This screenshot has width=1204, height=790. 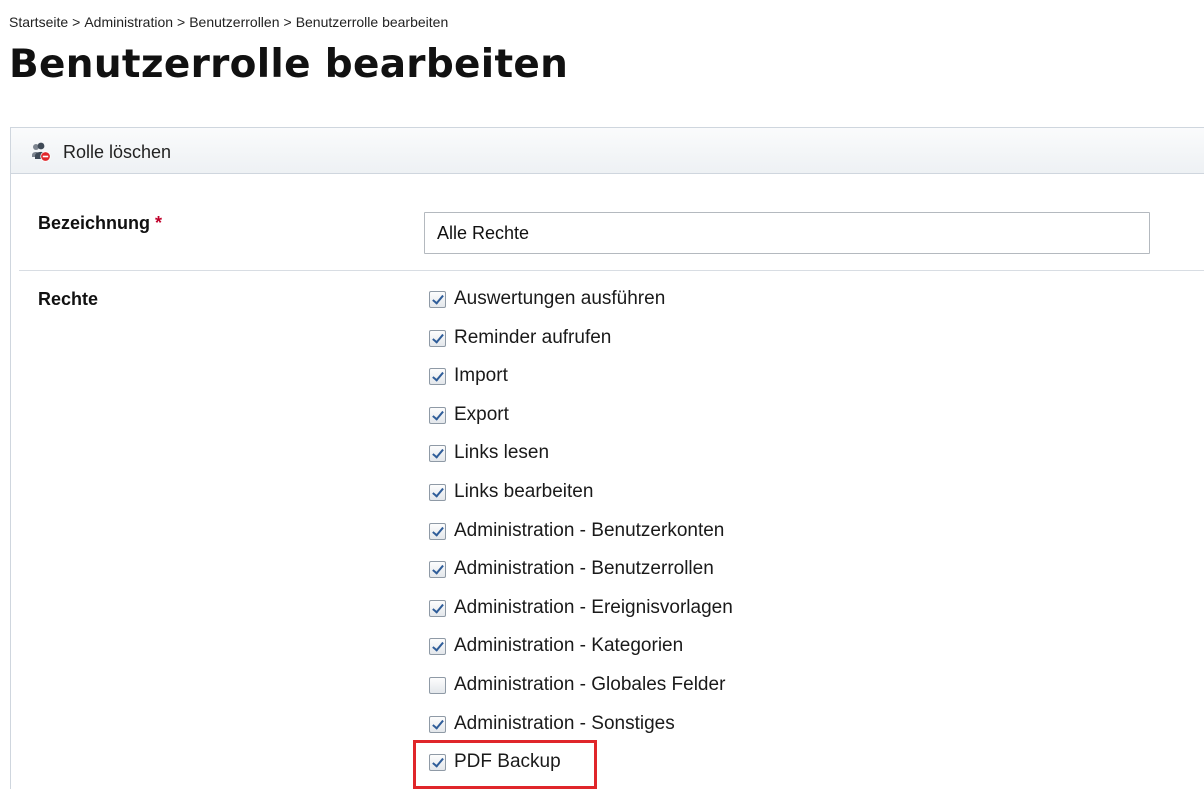 What do you see at coordinates (128, 22) in the screenshot?
I see `breadcrumb-administration: Administration` at bounding box center [128, 22].